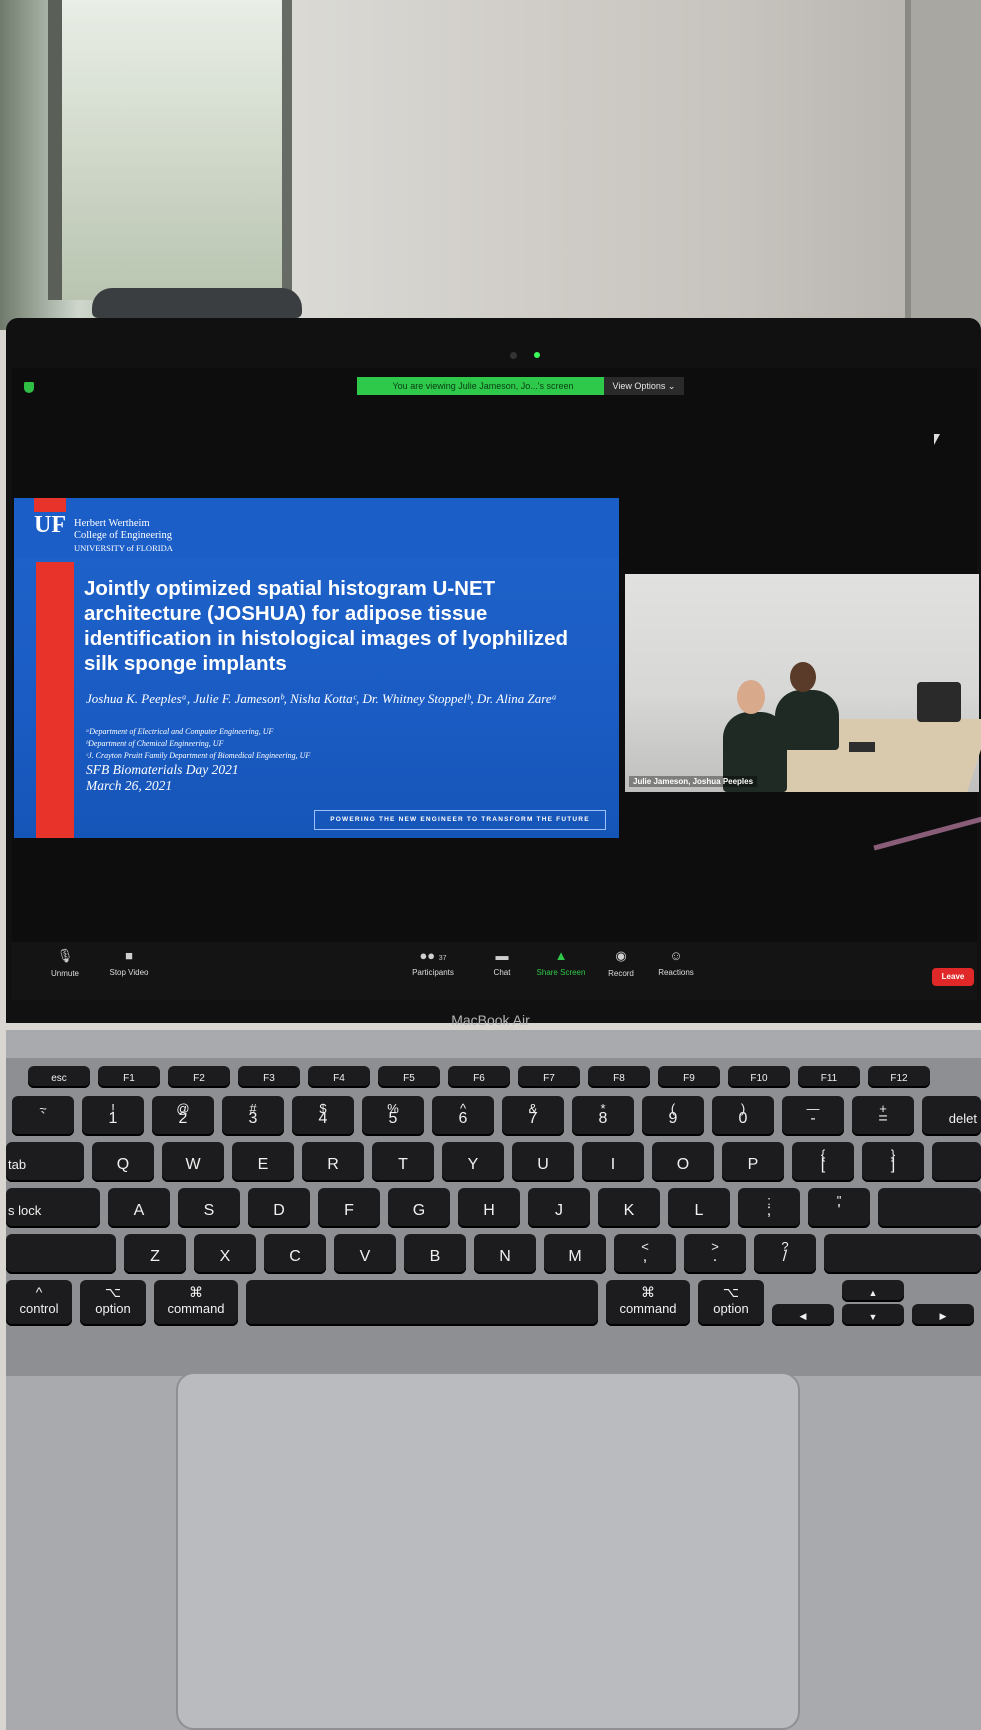 The height and width of the screenshot is (1730, 981). What do you see at coordinates (183, 1116) in the screenshot?
I see `key-2: @2` at bounding box center [183, 1116].